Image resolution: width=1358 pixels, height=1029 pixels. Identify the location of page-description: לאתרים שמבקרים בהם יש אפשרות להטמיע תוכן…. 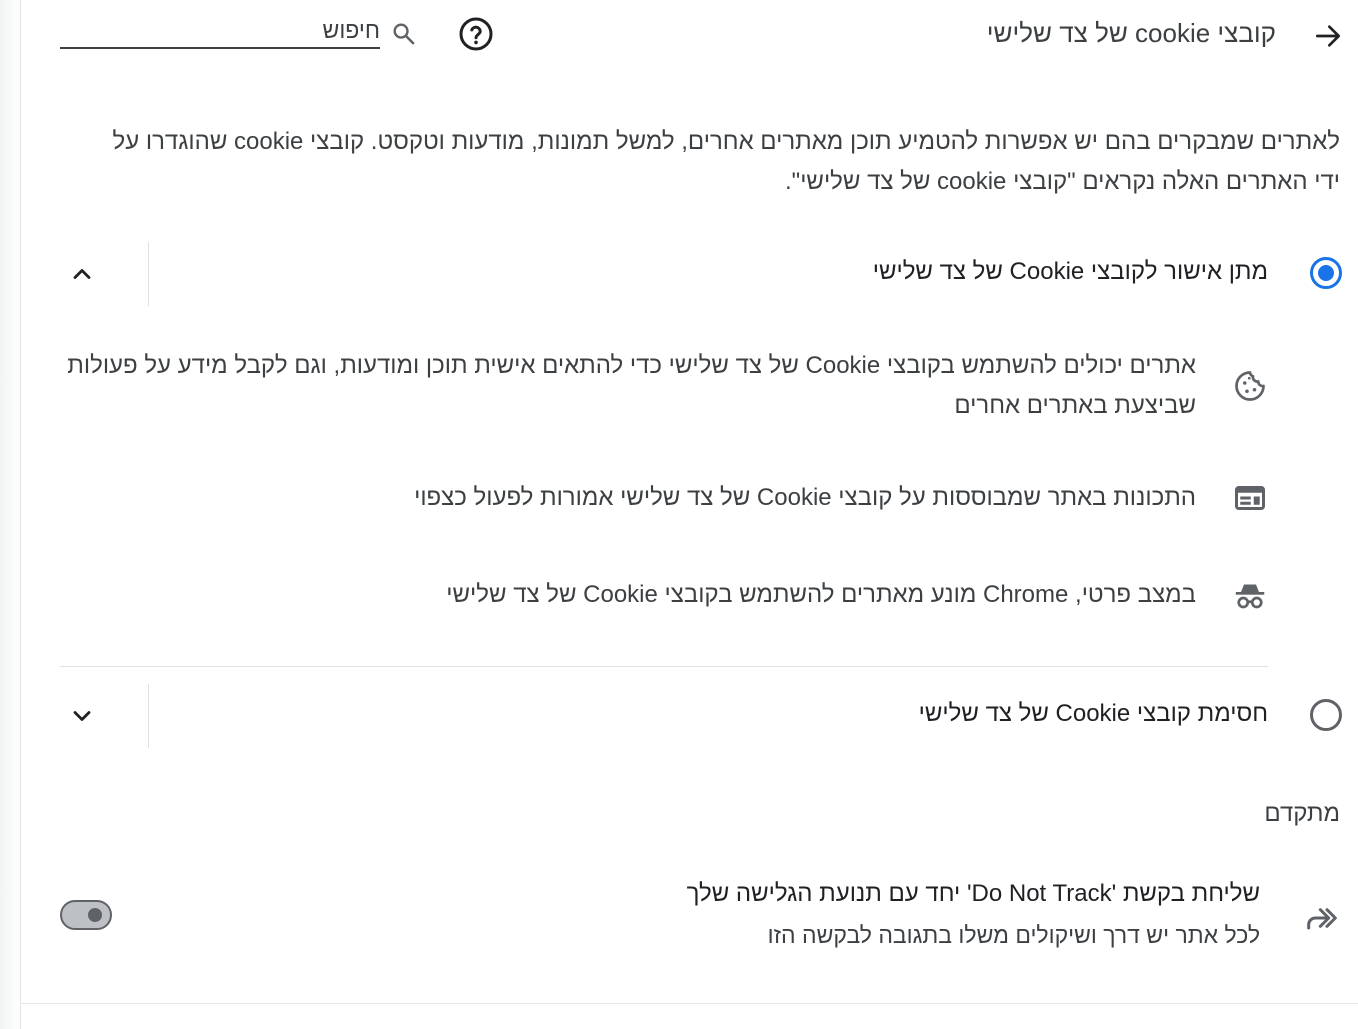
(726, 161).